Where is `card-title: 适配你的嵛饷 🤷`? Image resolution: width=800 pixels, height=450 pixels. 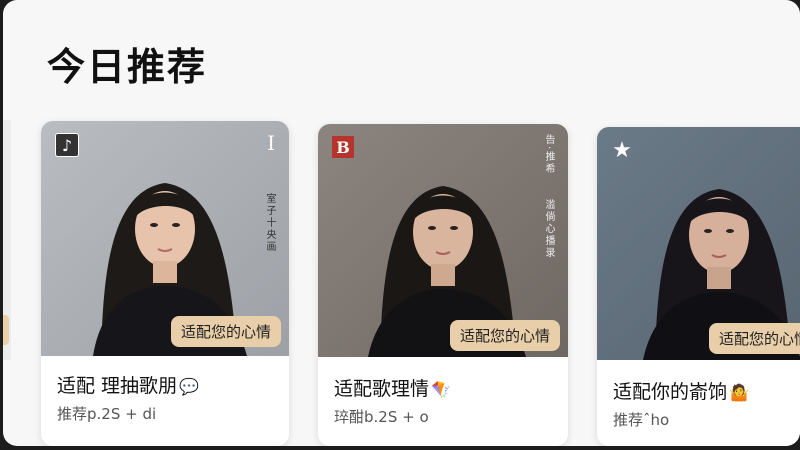 card-title: 适配你的嵛饷 🤷 is located at coordinates (681, 390).